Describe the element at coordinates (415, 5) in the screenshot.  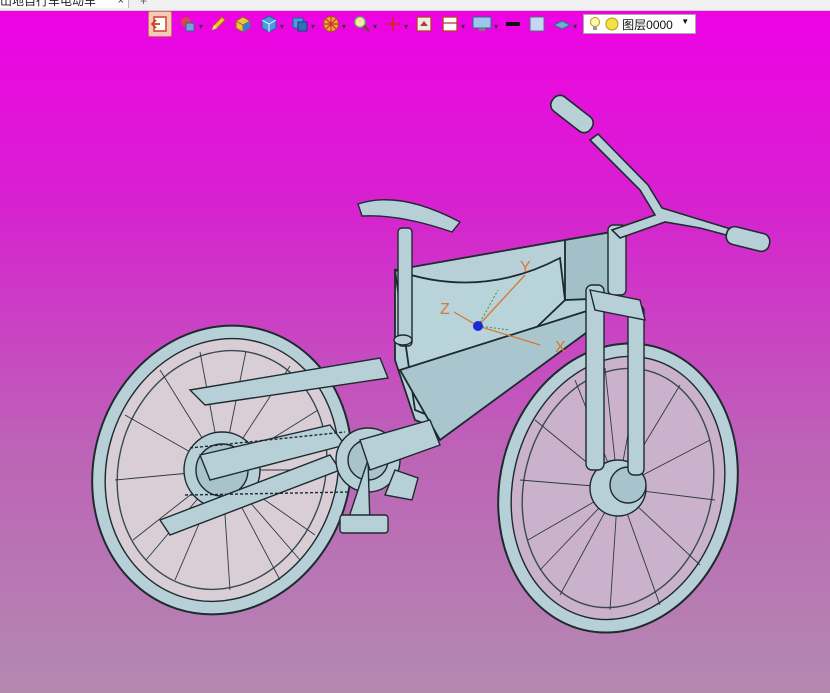
I see `document-tab-bar: 山地自行车电动车 × +` at that location.